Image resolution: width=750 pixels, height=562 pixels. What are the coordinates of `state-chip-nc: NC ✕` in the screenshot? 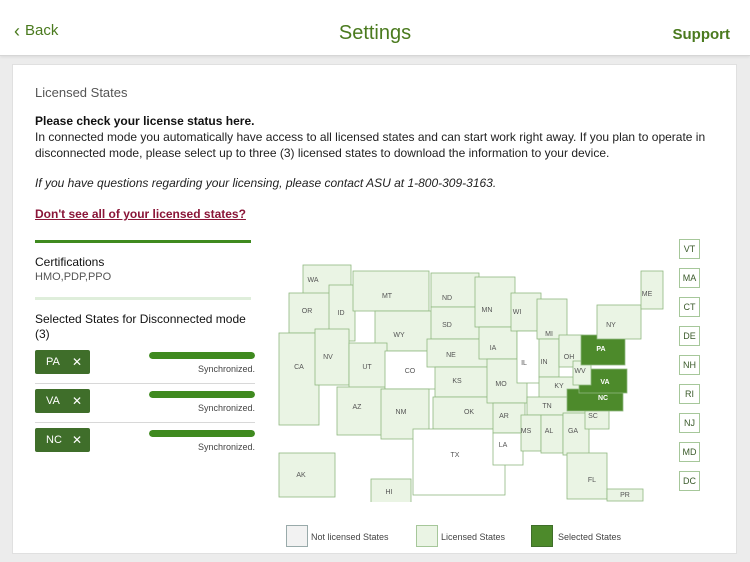 It's located at (62, 440).